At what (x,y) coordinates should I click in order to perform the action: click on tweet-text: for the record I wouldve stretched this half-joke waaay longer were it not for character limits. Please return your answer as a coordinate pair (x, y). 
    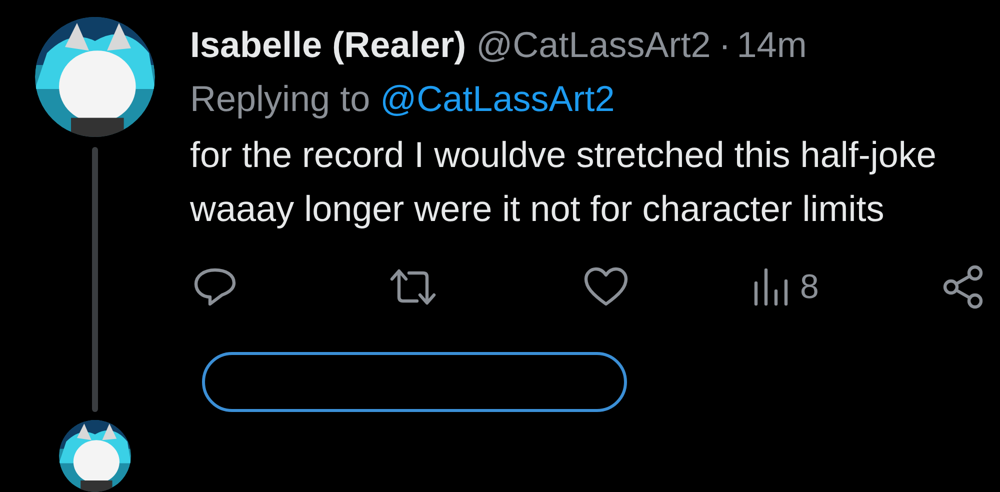
    Looking at the image, I should click on (564, 182).